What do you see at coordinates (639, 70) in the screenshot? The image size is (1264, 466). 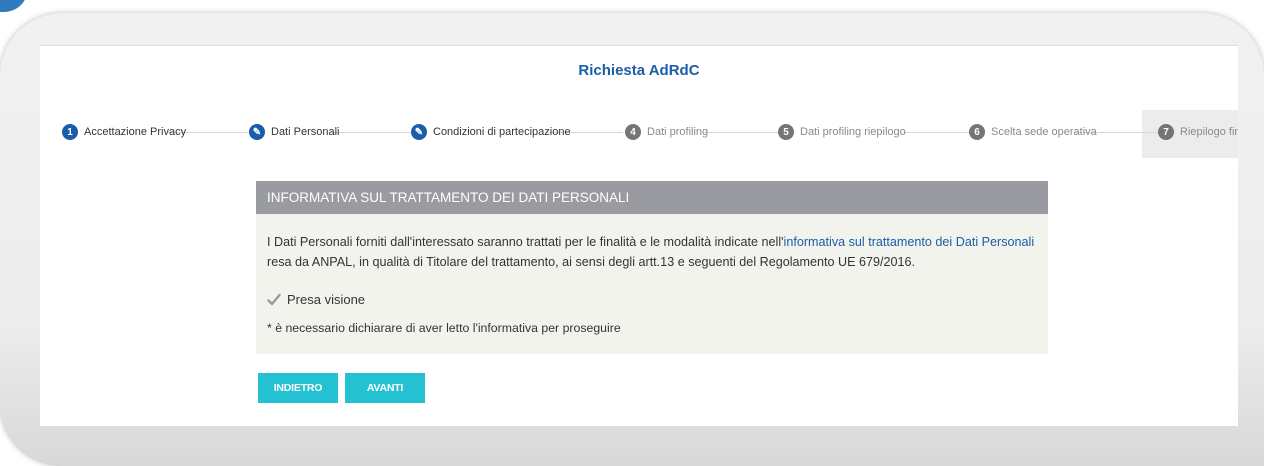 I see `page-title: Richiesta AdRdC` at bounding box center [639, 70].